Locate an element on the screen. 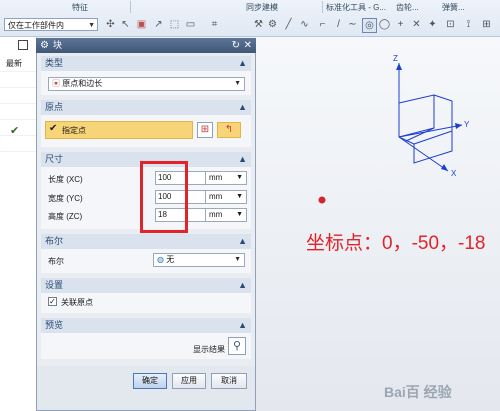 The width and height of the screenshot is (500, 411). section-header-type: 类型 ▲ is located at coordinates (146, 63).